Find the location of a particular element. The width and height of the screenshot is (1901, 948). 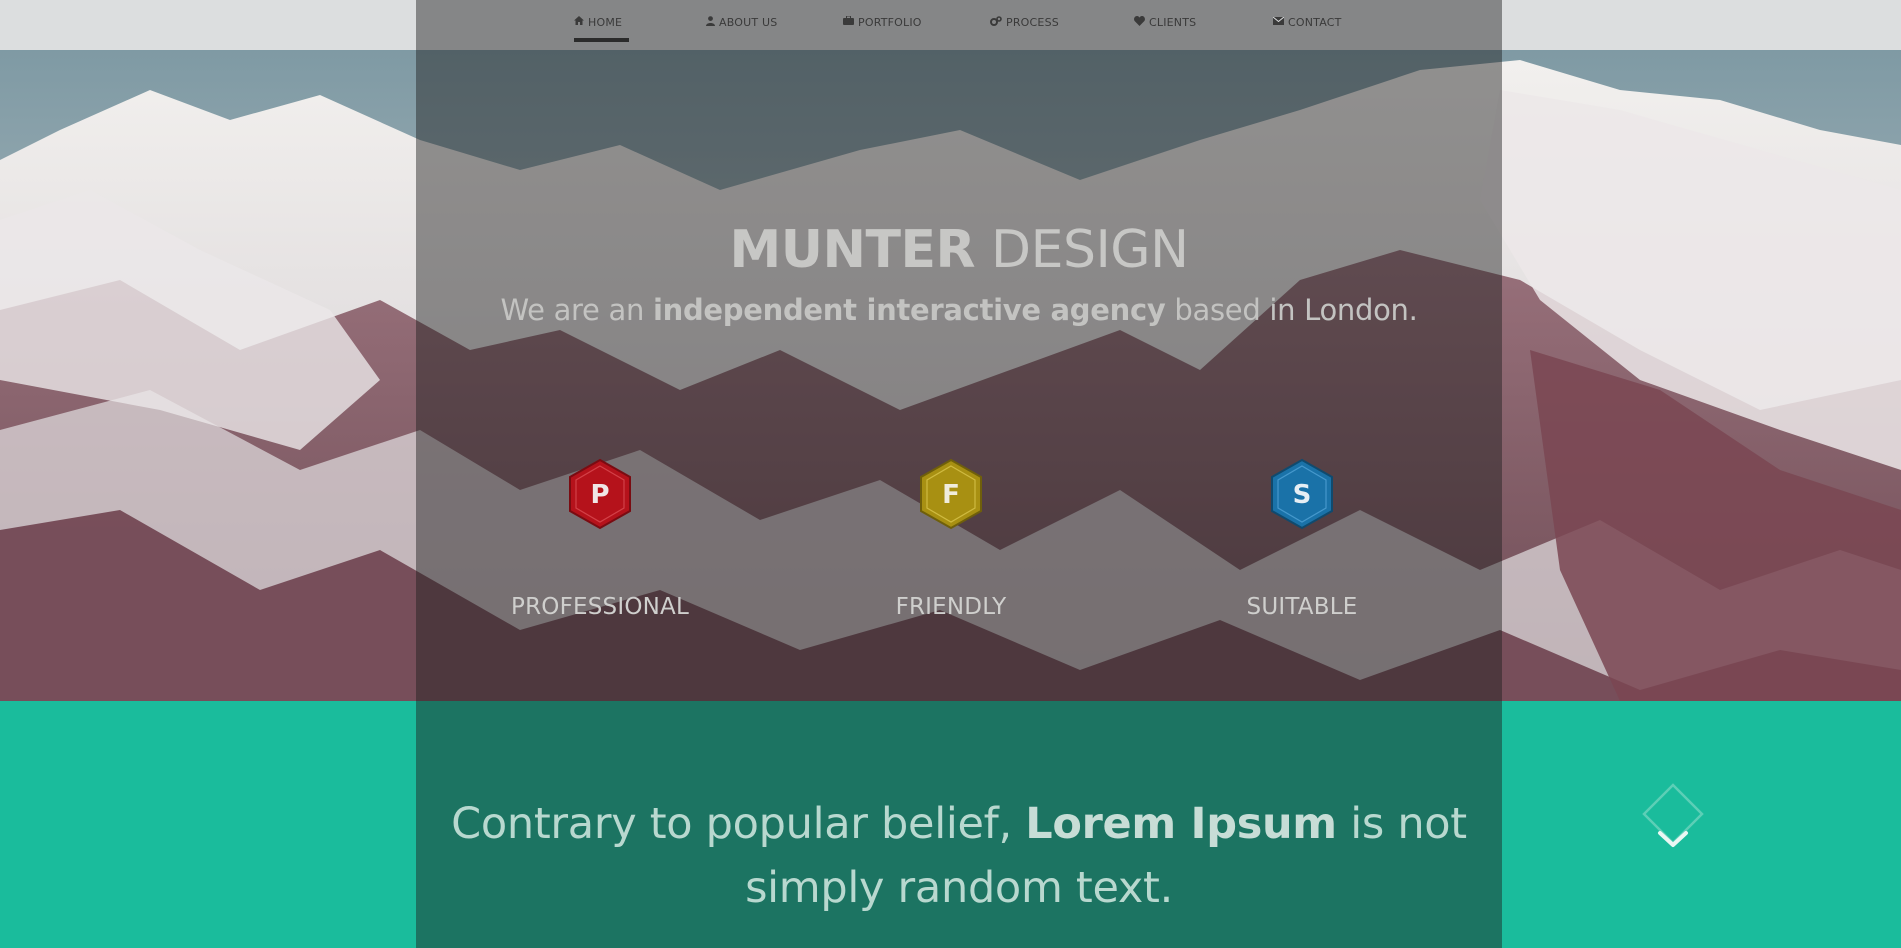

nav-label-home: HOME is located at coordinates (605, 22).